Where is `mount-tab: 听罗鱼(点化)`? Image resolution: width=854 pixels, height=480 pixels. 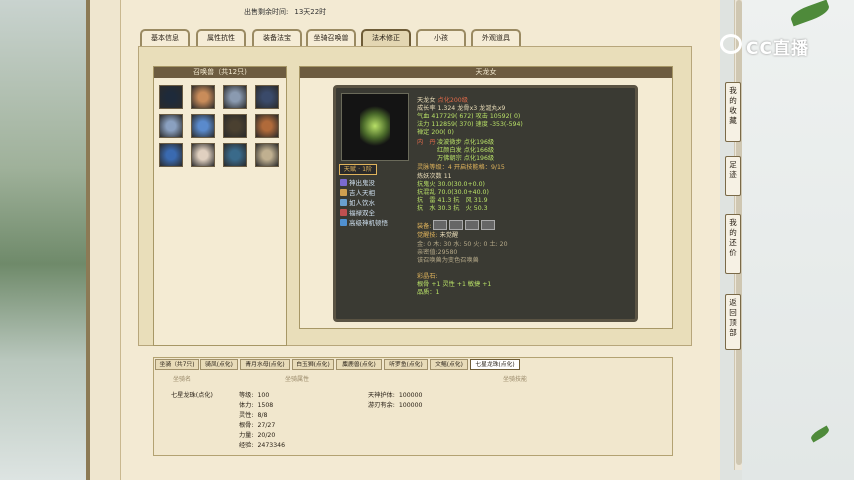 mount-tab: 听罗鱼(点化) is located at coordinates (406, 364).